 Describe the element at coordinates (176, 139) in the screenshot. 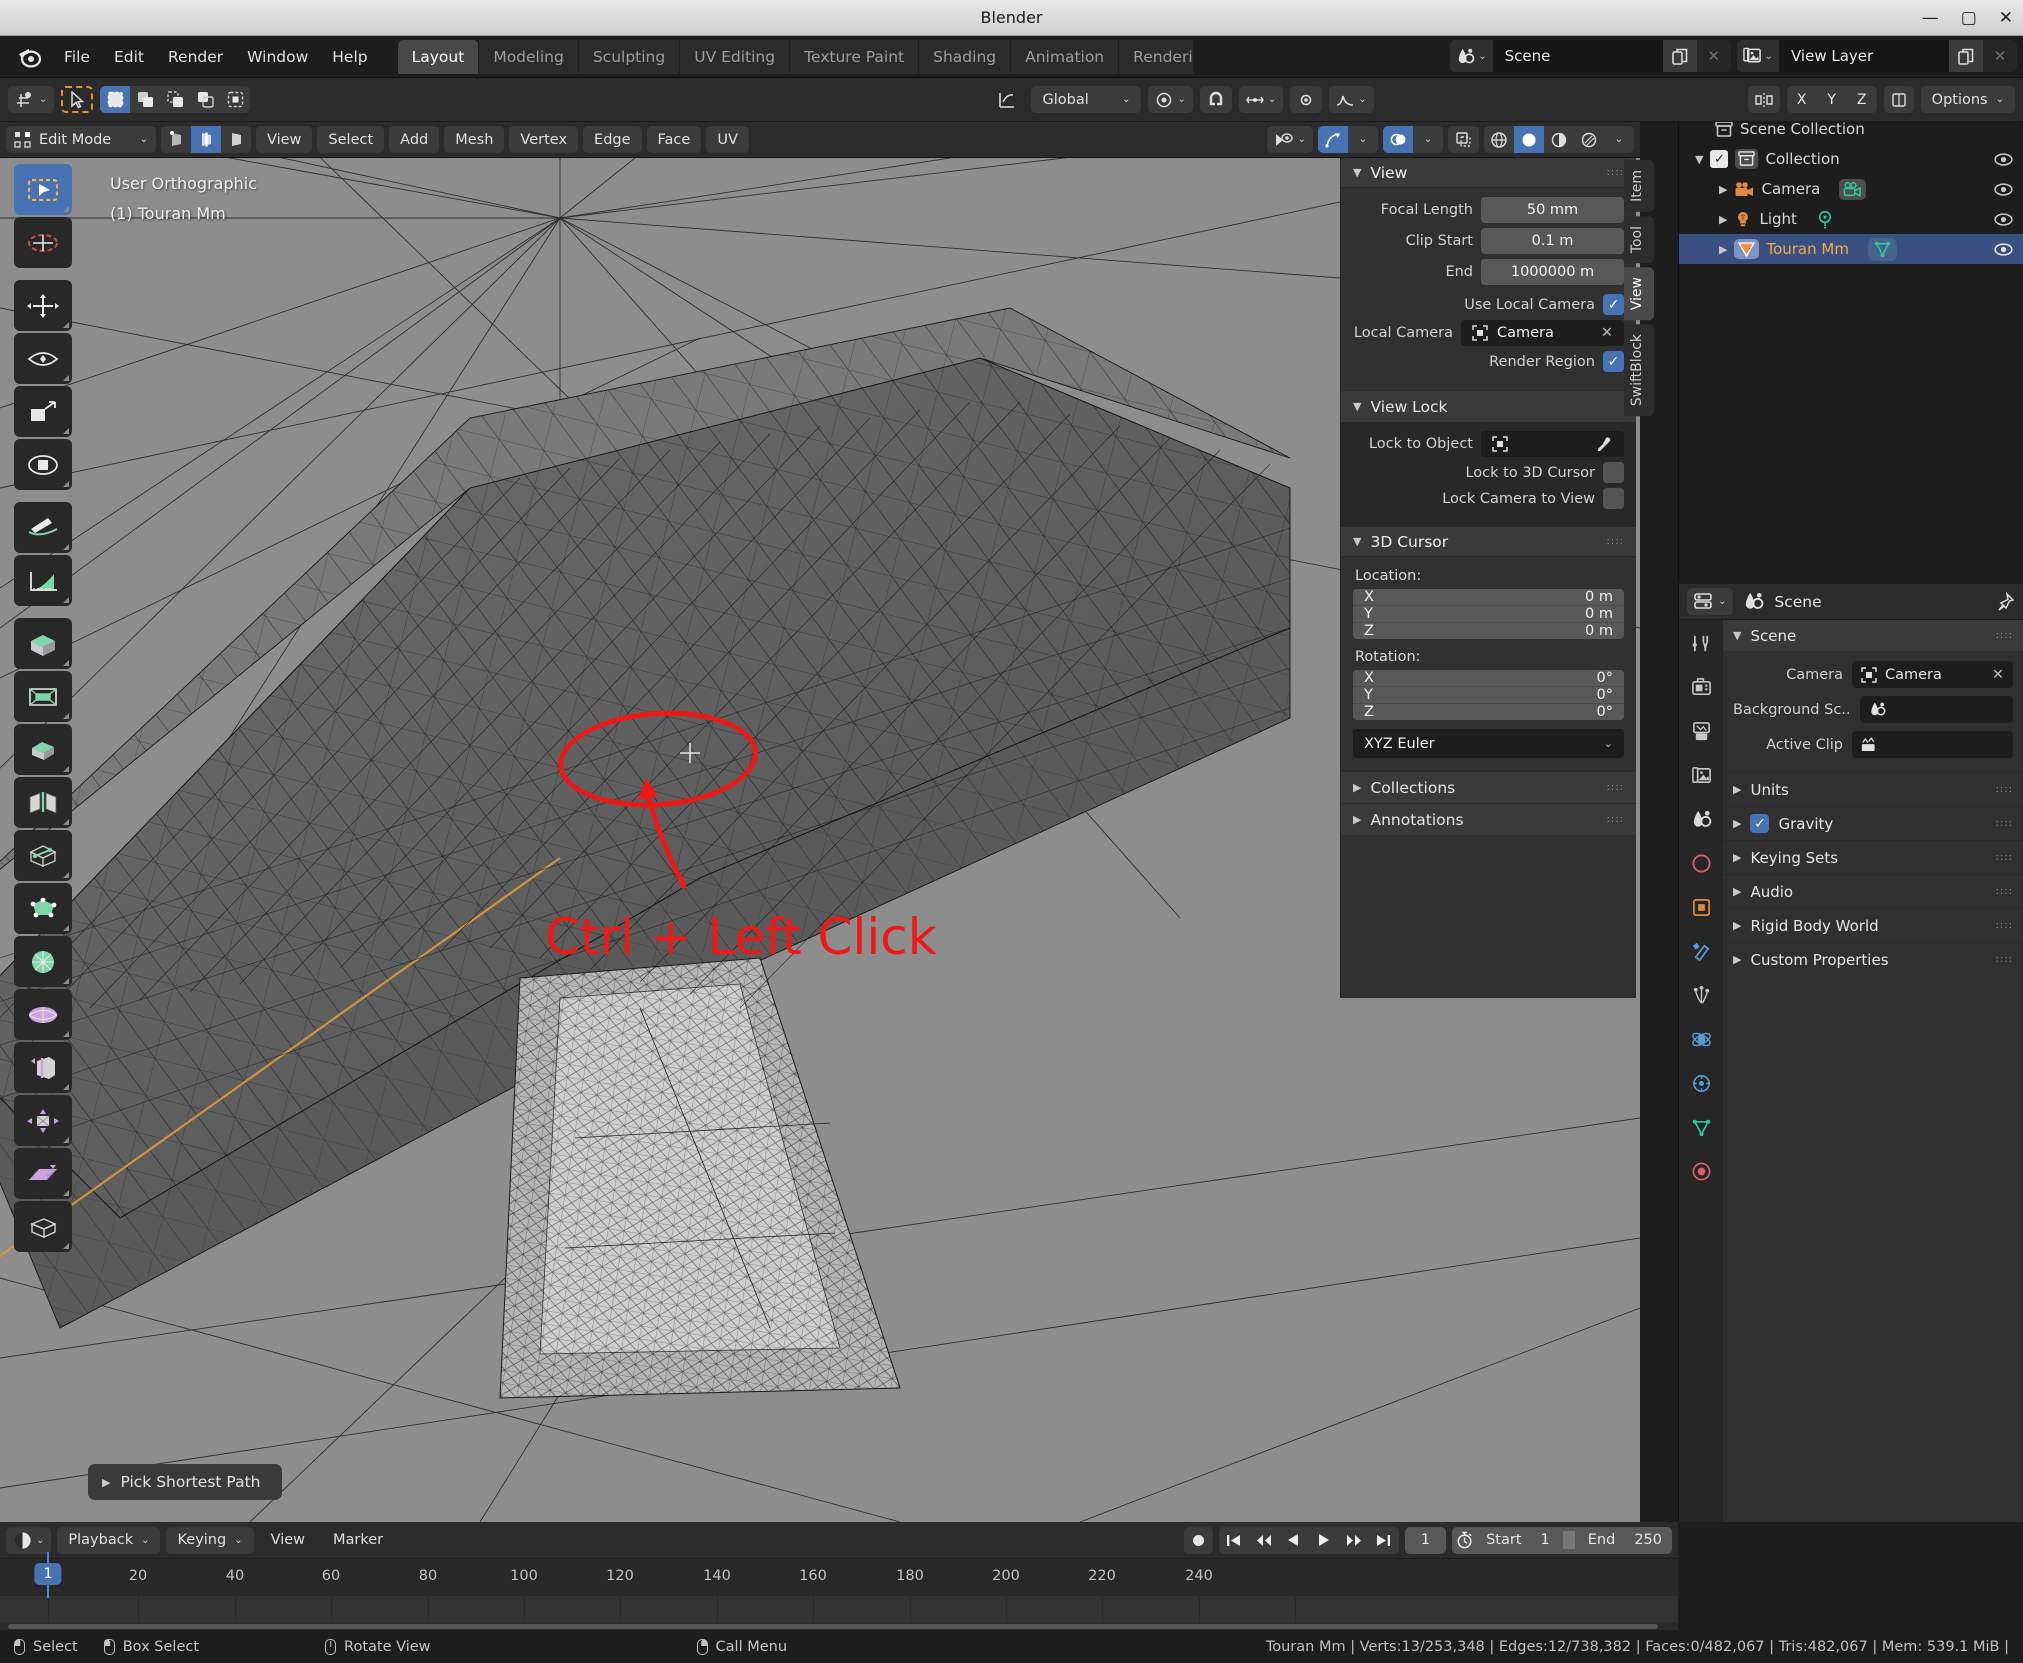

I see `vertex-select-icon` at that location.